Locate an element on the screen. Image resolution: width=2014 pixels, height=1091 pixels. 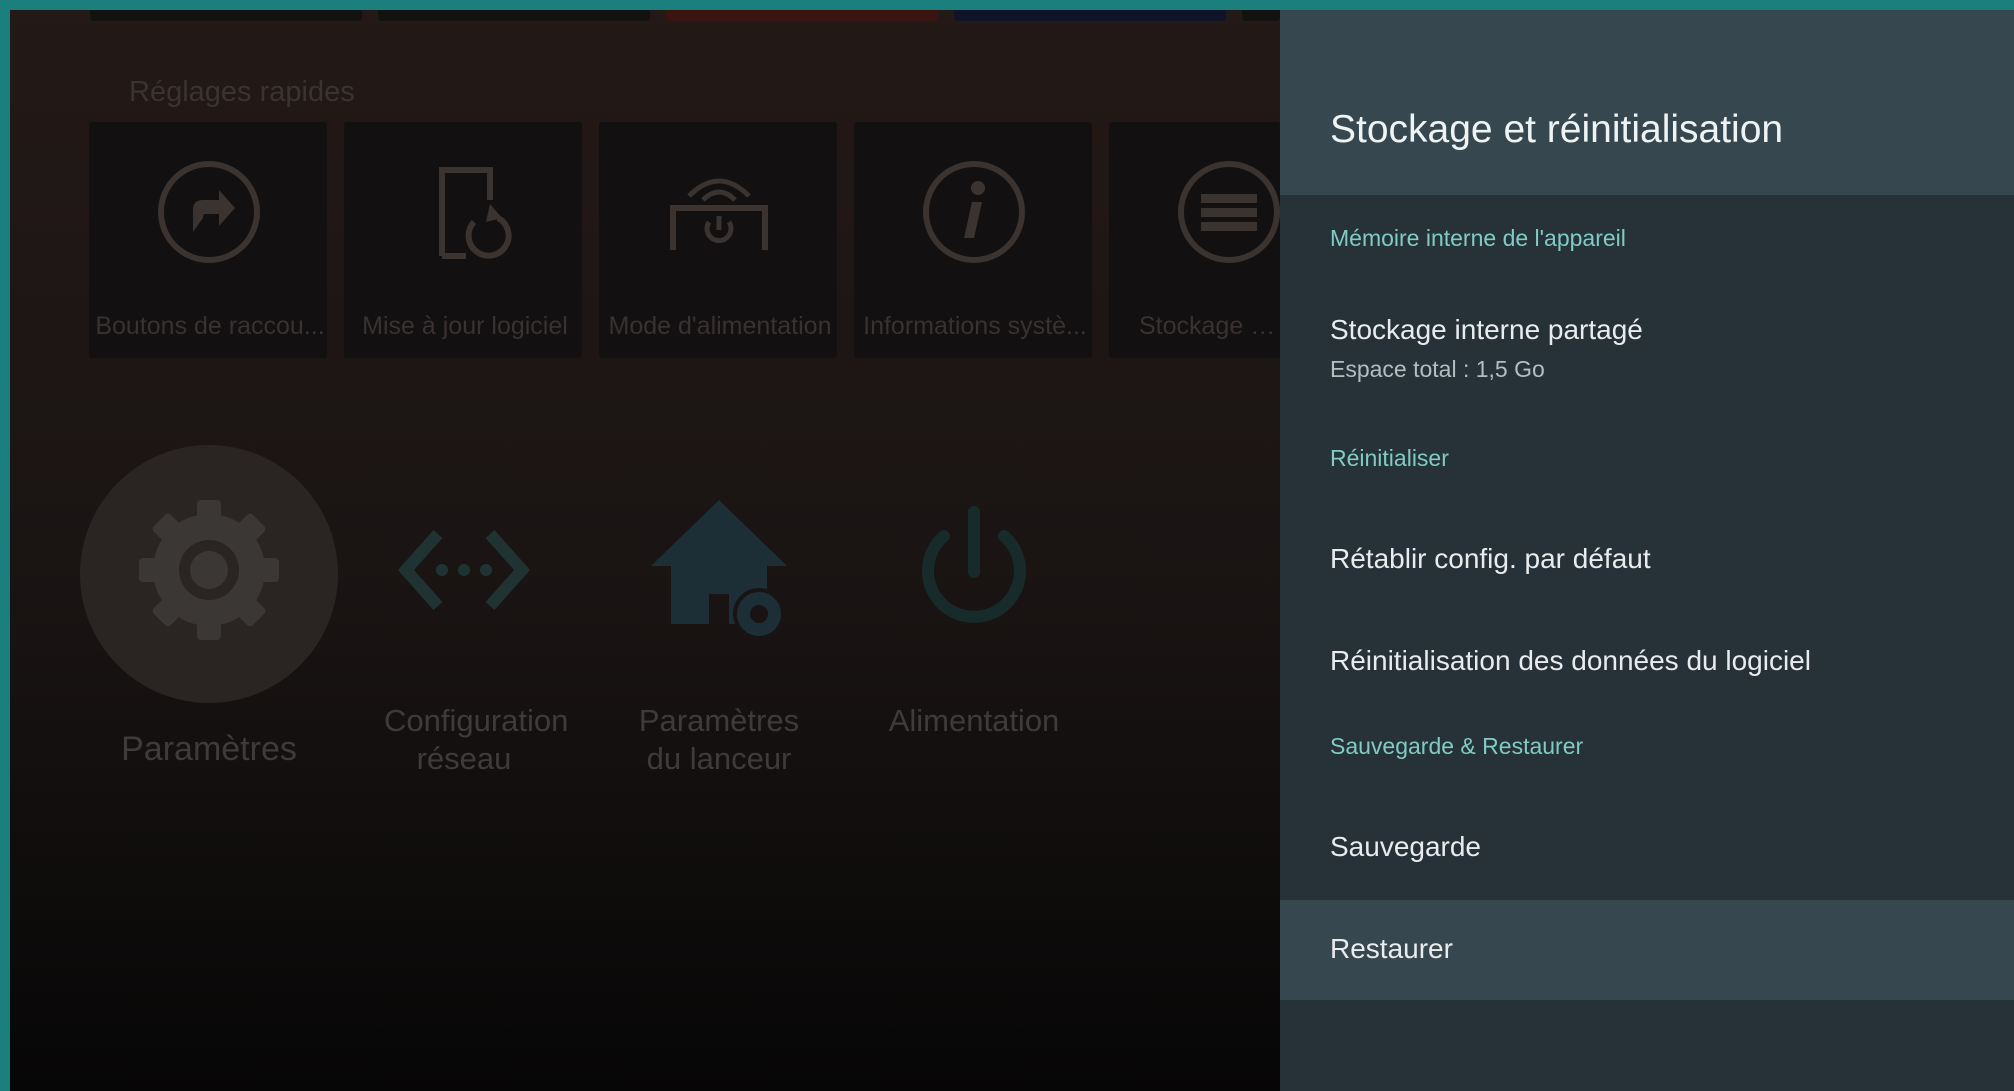
panel-header: Stockage et réinitialisation is located at coordinates (1647, 102).